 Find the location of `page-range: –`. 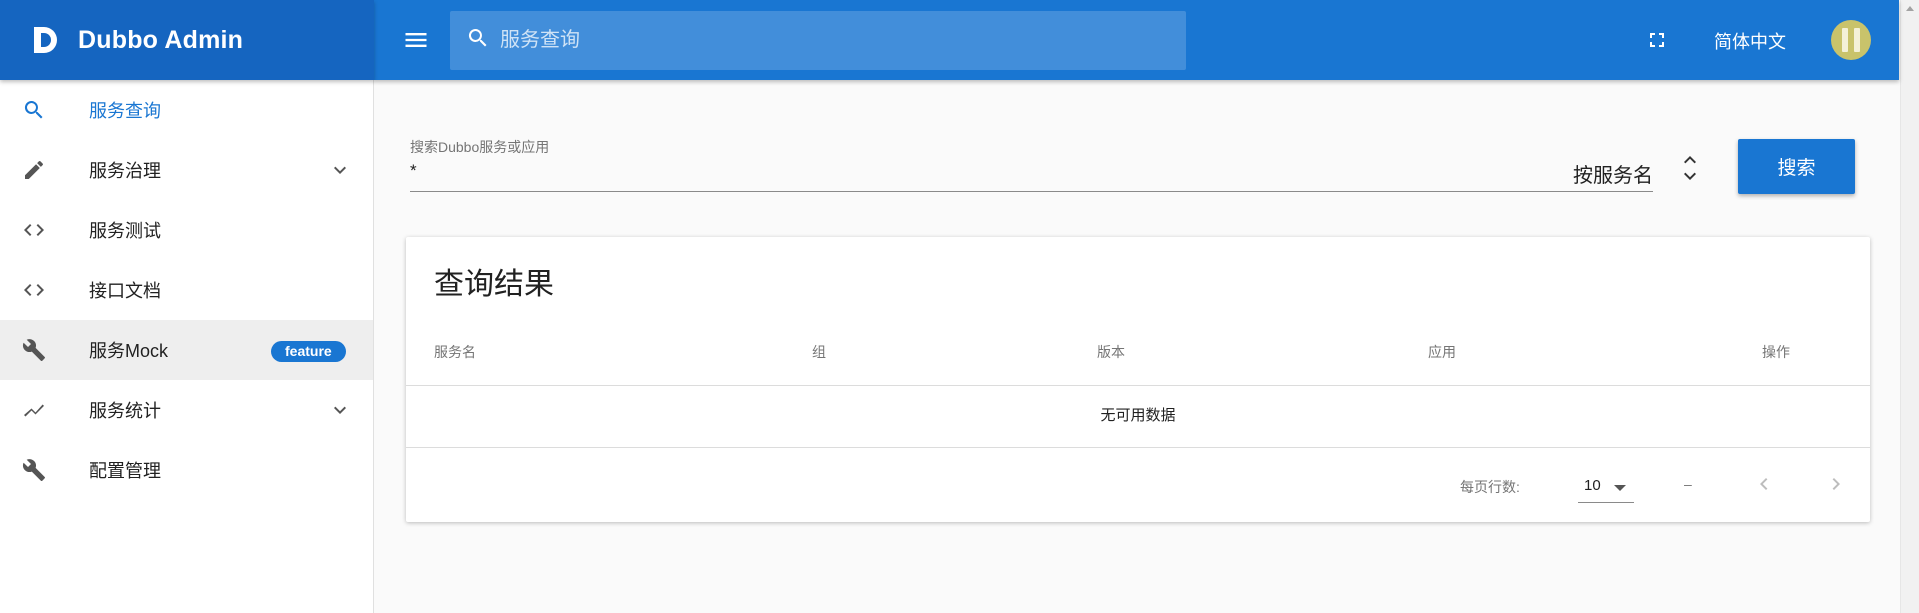

page-range: – is located at coordinates (1688, 484).